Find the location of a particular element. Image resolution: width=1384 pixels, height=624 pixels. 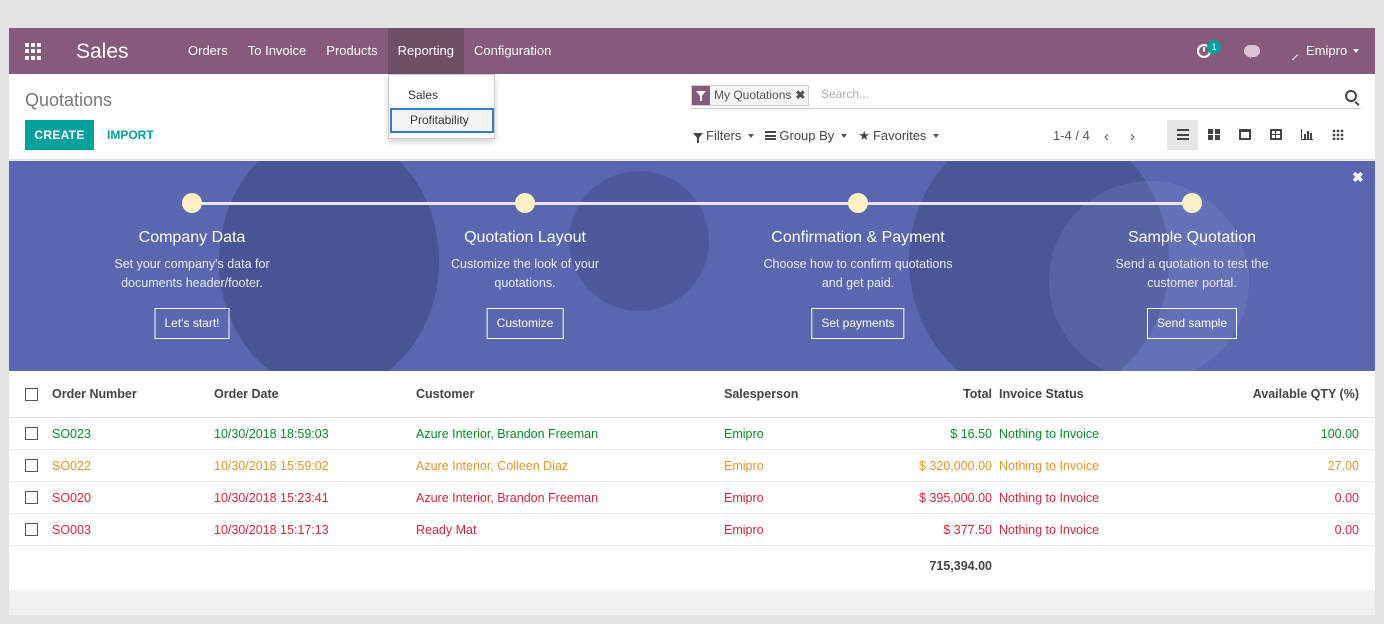

filters-dropdown: Filters is located at coordinates (724, 135).